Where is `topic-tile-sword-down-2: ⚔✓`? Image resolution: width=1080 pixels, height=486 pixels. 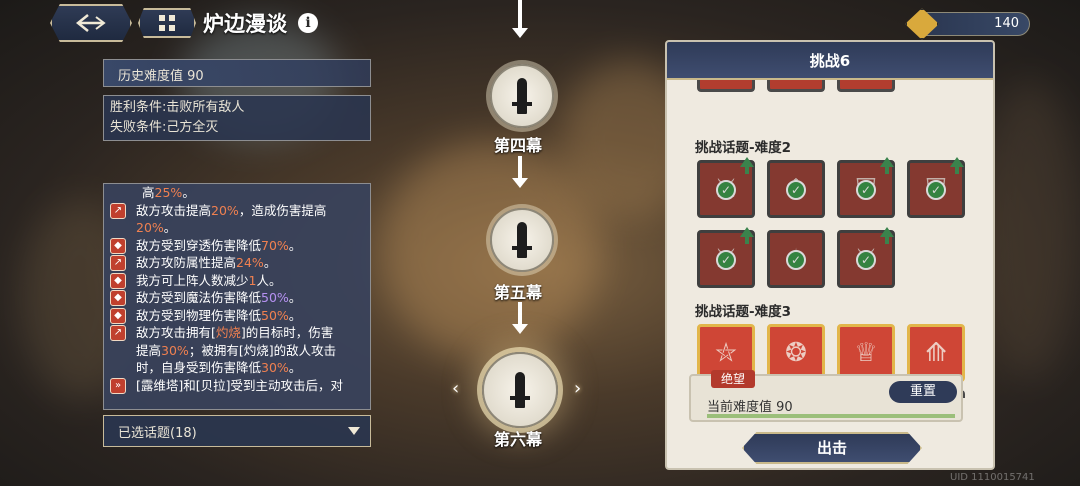 topic-tile-sword-down-2: ⚔✓ is located at coordinates (726, 257).